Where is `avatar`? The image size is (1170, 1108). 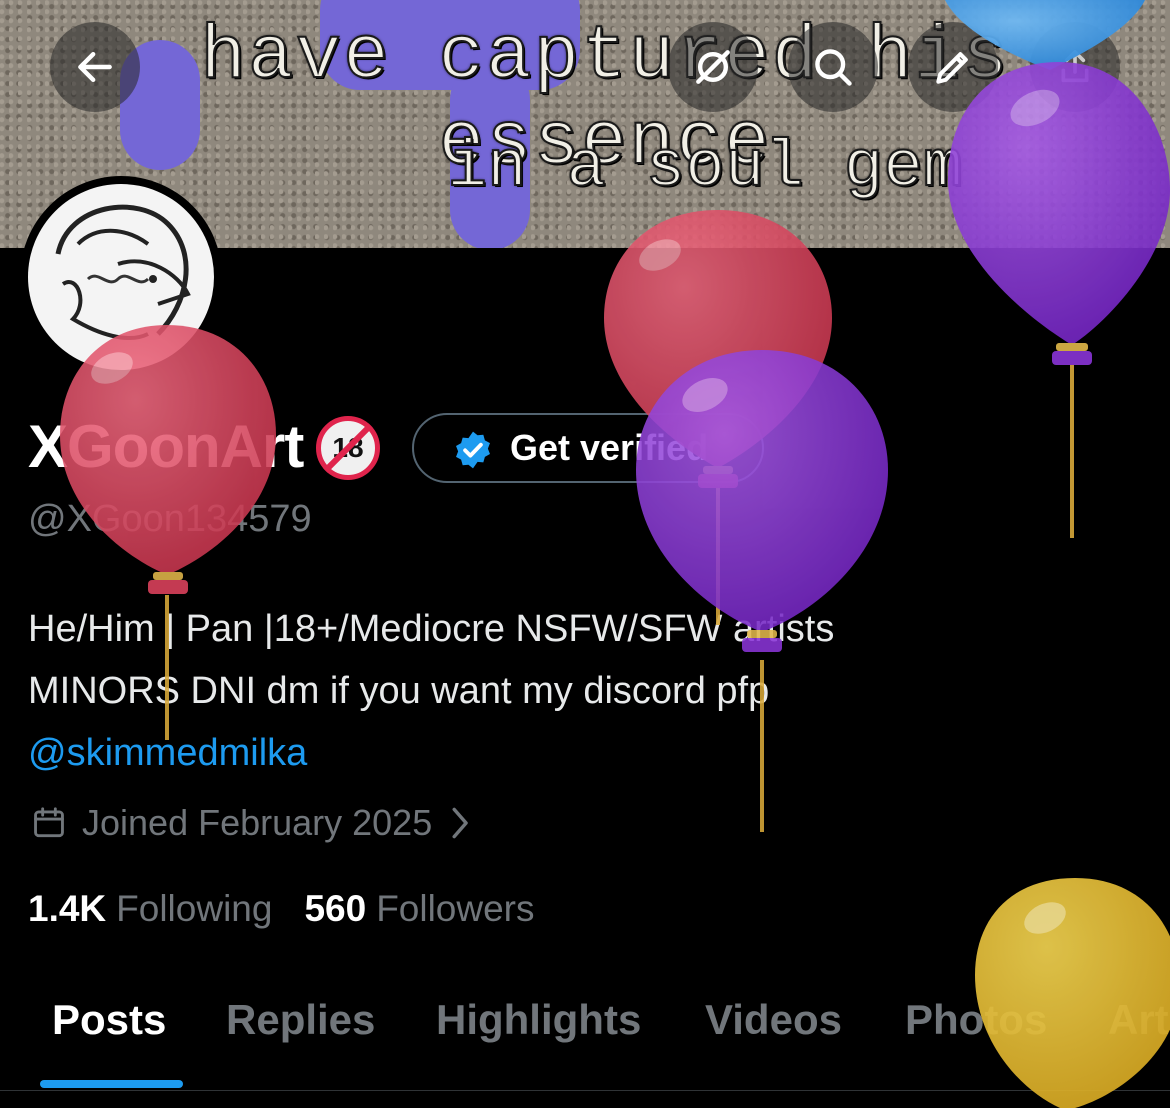
avatar is located at coordinates (121, 277).